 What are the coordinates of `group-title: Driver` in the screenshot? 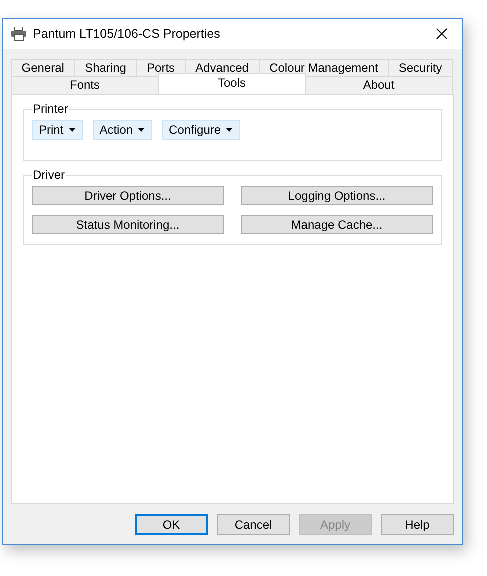 It's located at (49, 175).